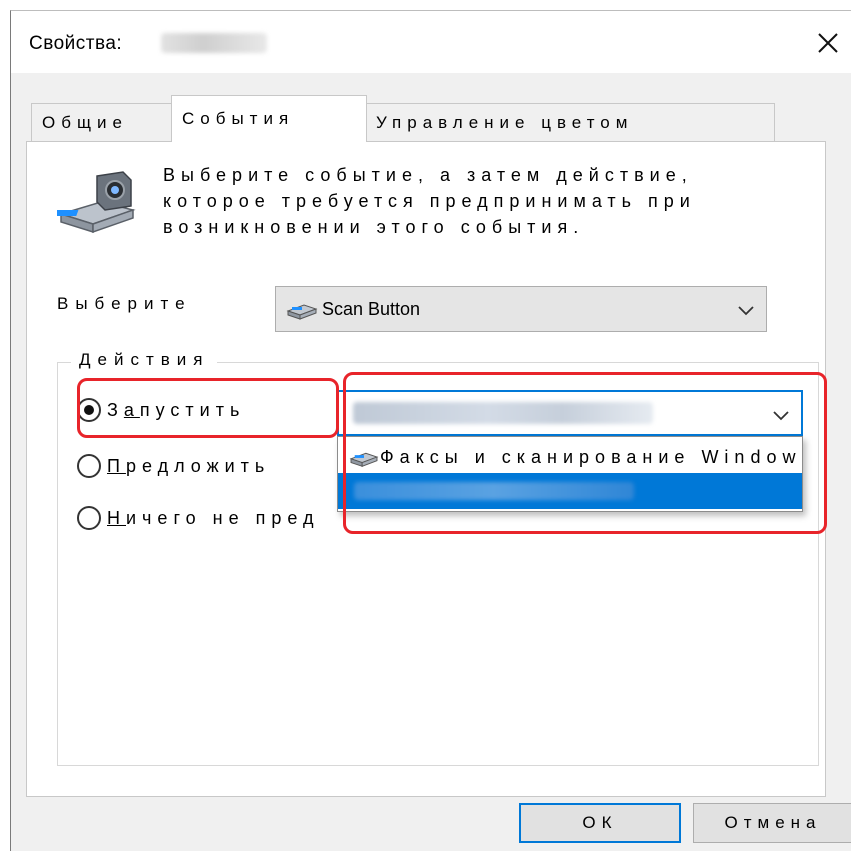 Image resolution: width=851 pixels, height=851 pixels. What do you see at coordinates (521, 309) in the screenshot?
I see `event-select: Scan Button` at bounding box center [521, 309].